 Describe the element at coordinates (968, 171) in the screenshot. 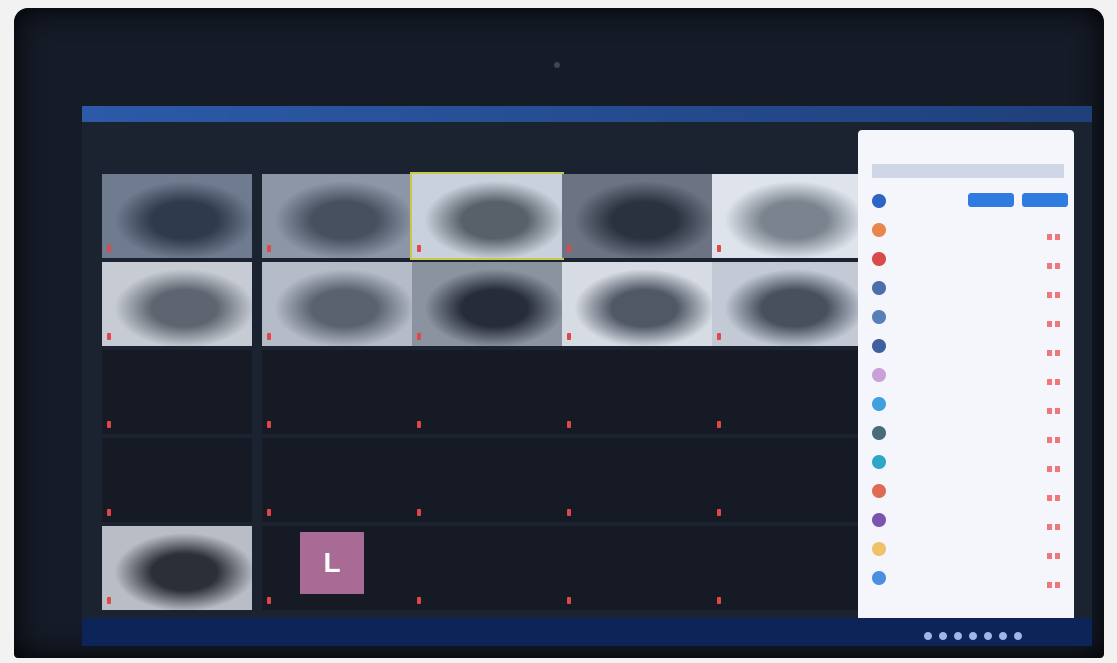

I see `panel-subtitle` at that location.